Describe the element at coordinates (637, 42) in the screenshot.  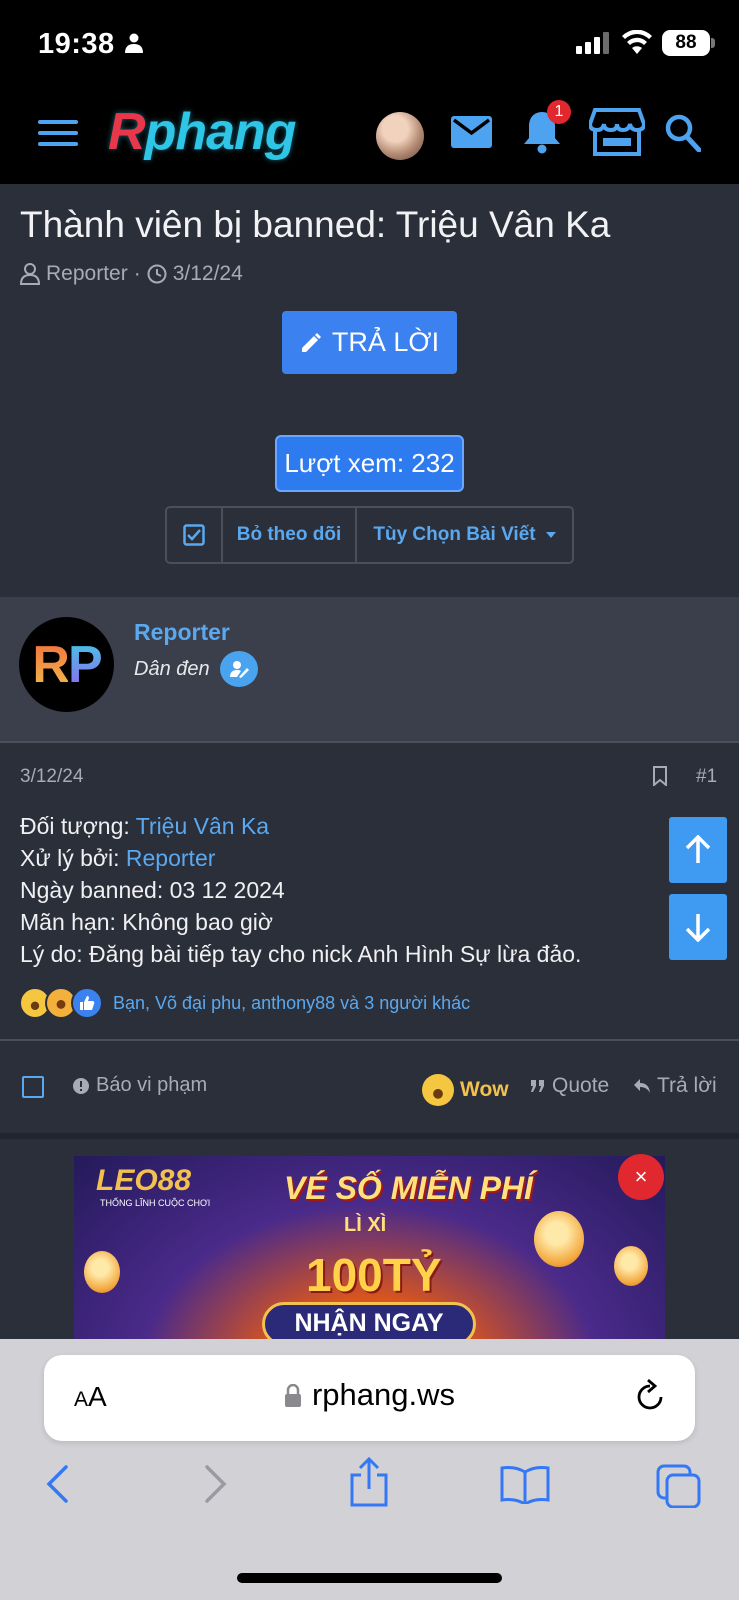
I see `wifi-icon` at that location.